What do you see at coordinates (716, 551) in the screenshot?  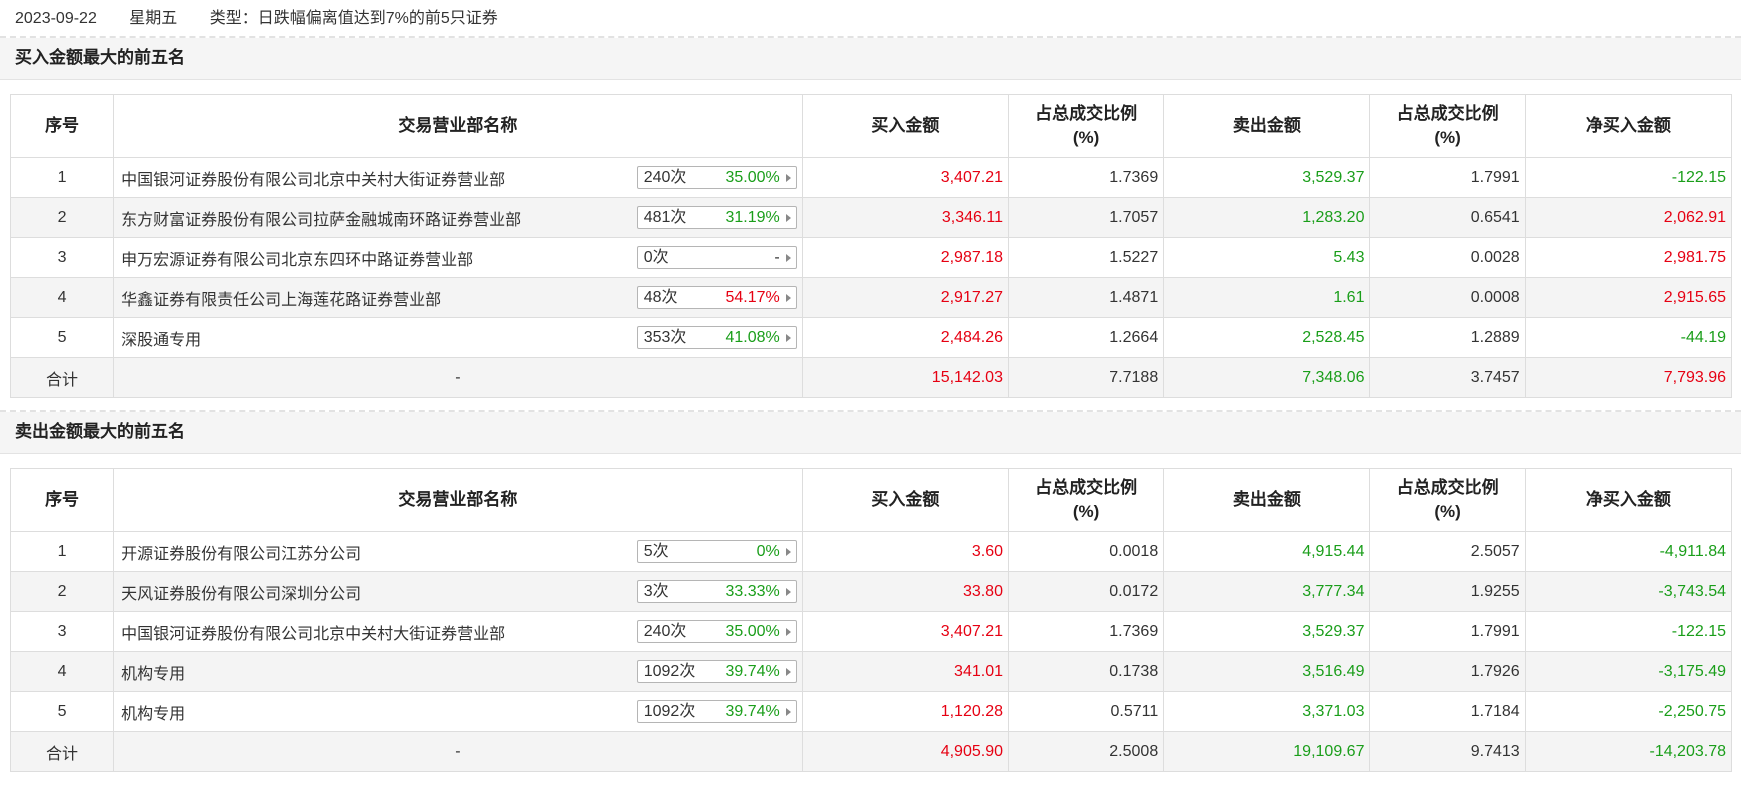 I see `broker-history-button: 5次 0%` at bounding box center [716, 551].